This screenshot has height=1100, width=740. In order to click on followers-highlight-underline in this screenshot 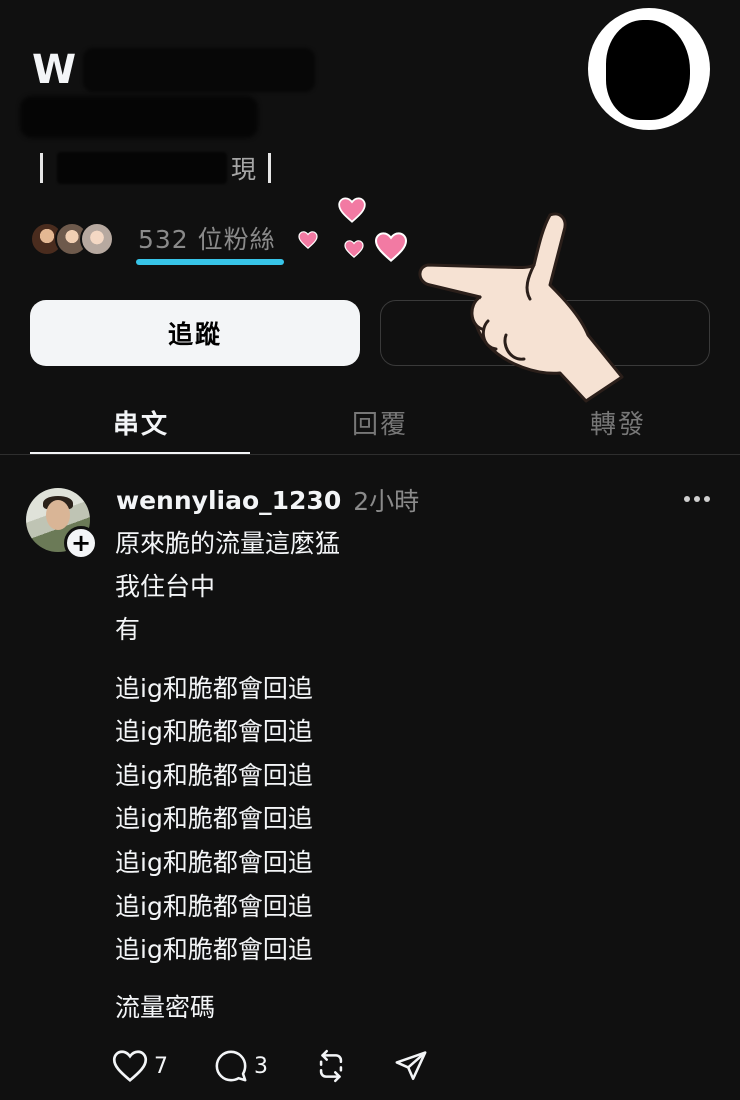, I will do `click(210, 262)`.